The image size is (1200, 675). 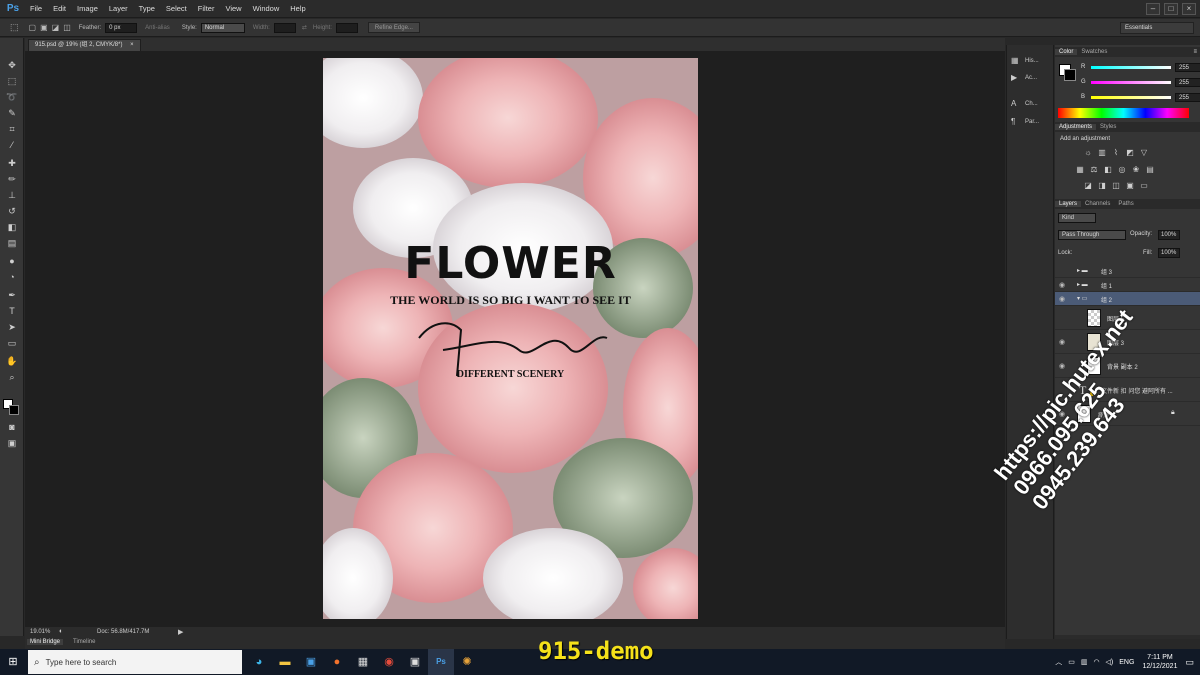 I want to click on app-icon: ✺, so click(x=467, y=662).